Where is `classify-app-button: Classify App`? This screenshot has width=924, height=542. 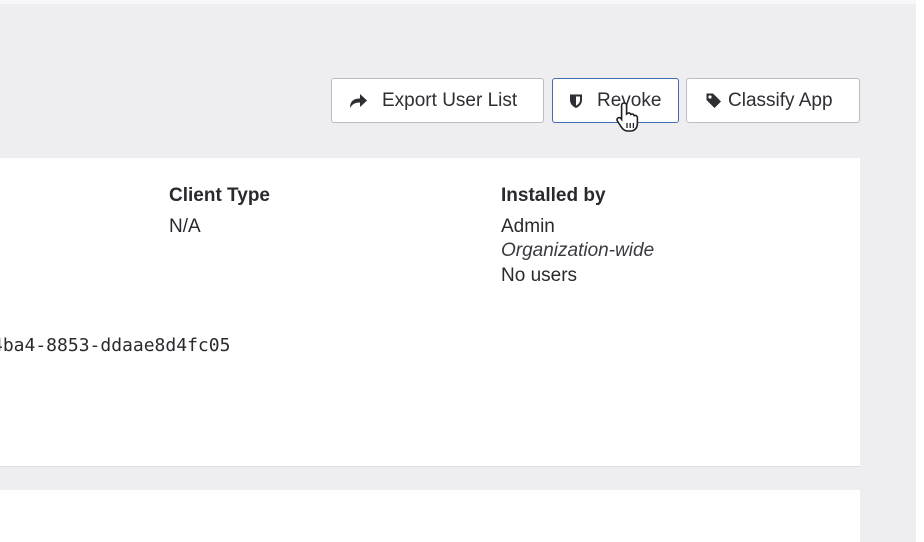 classify-app-button: Classify App is located at coordinates (773, 100).